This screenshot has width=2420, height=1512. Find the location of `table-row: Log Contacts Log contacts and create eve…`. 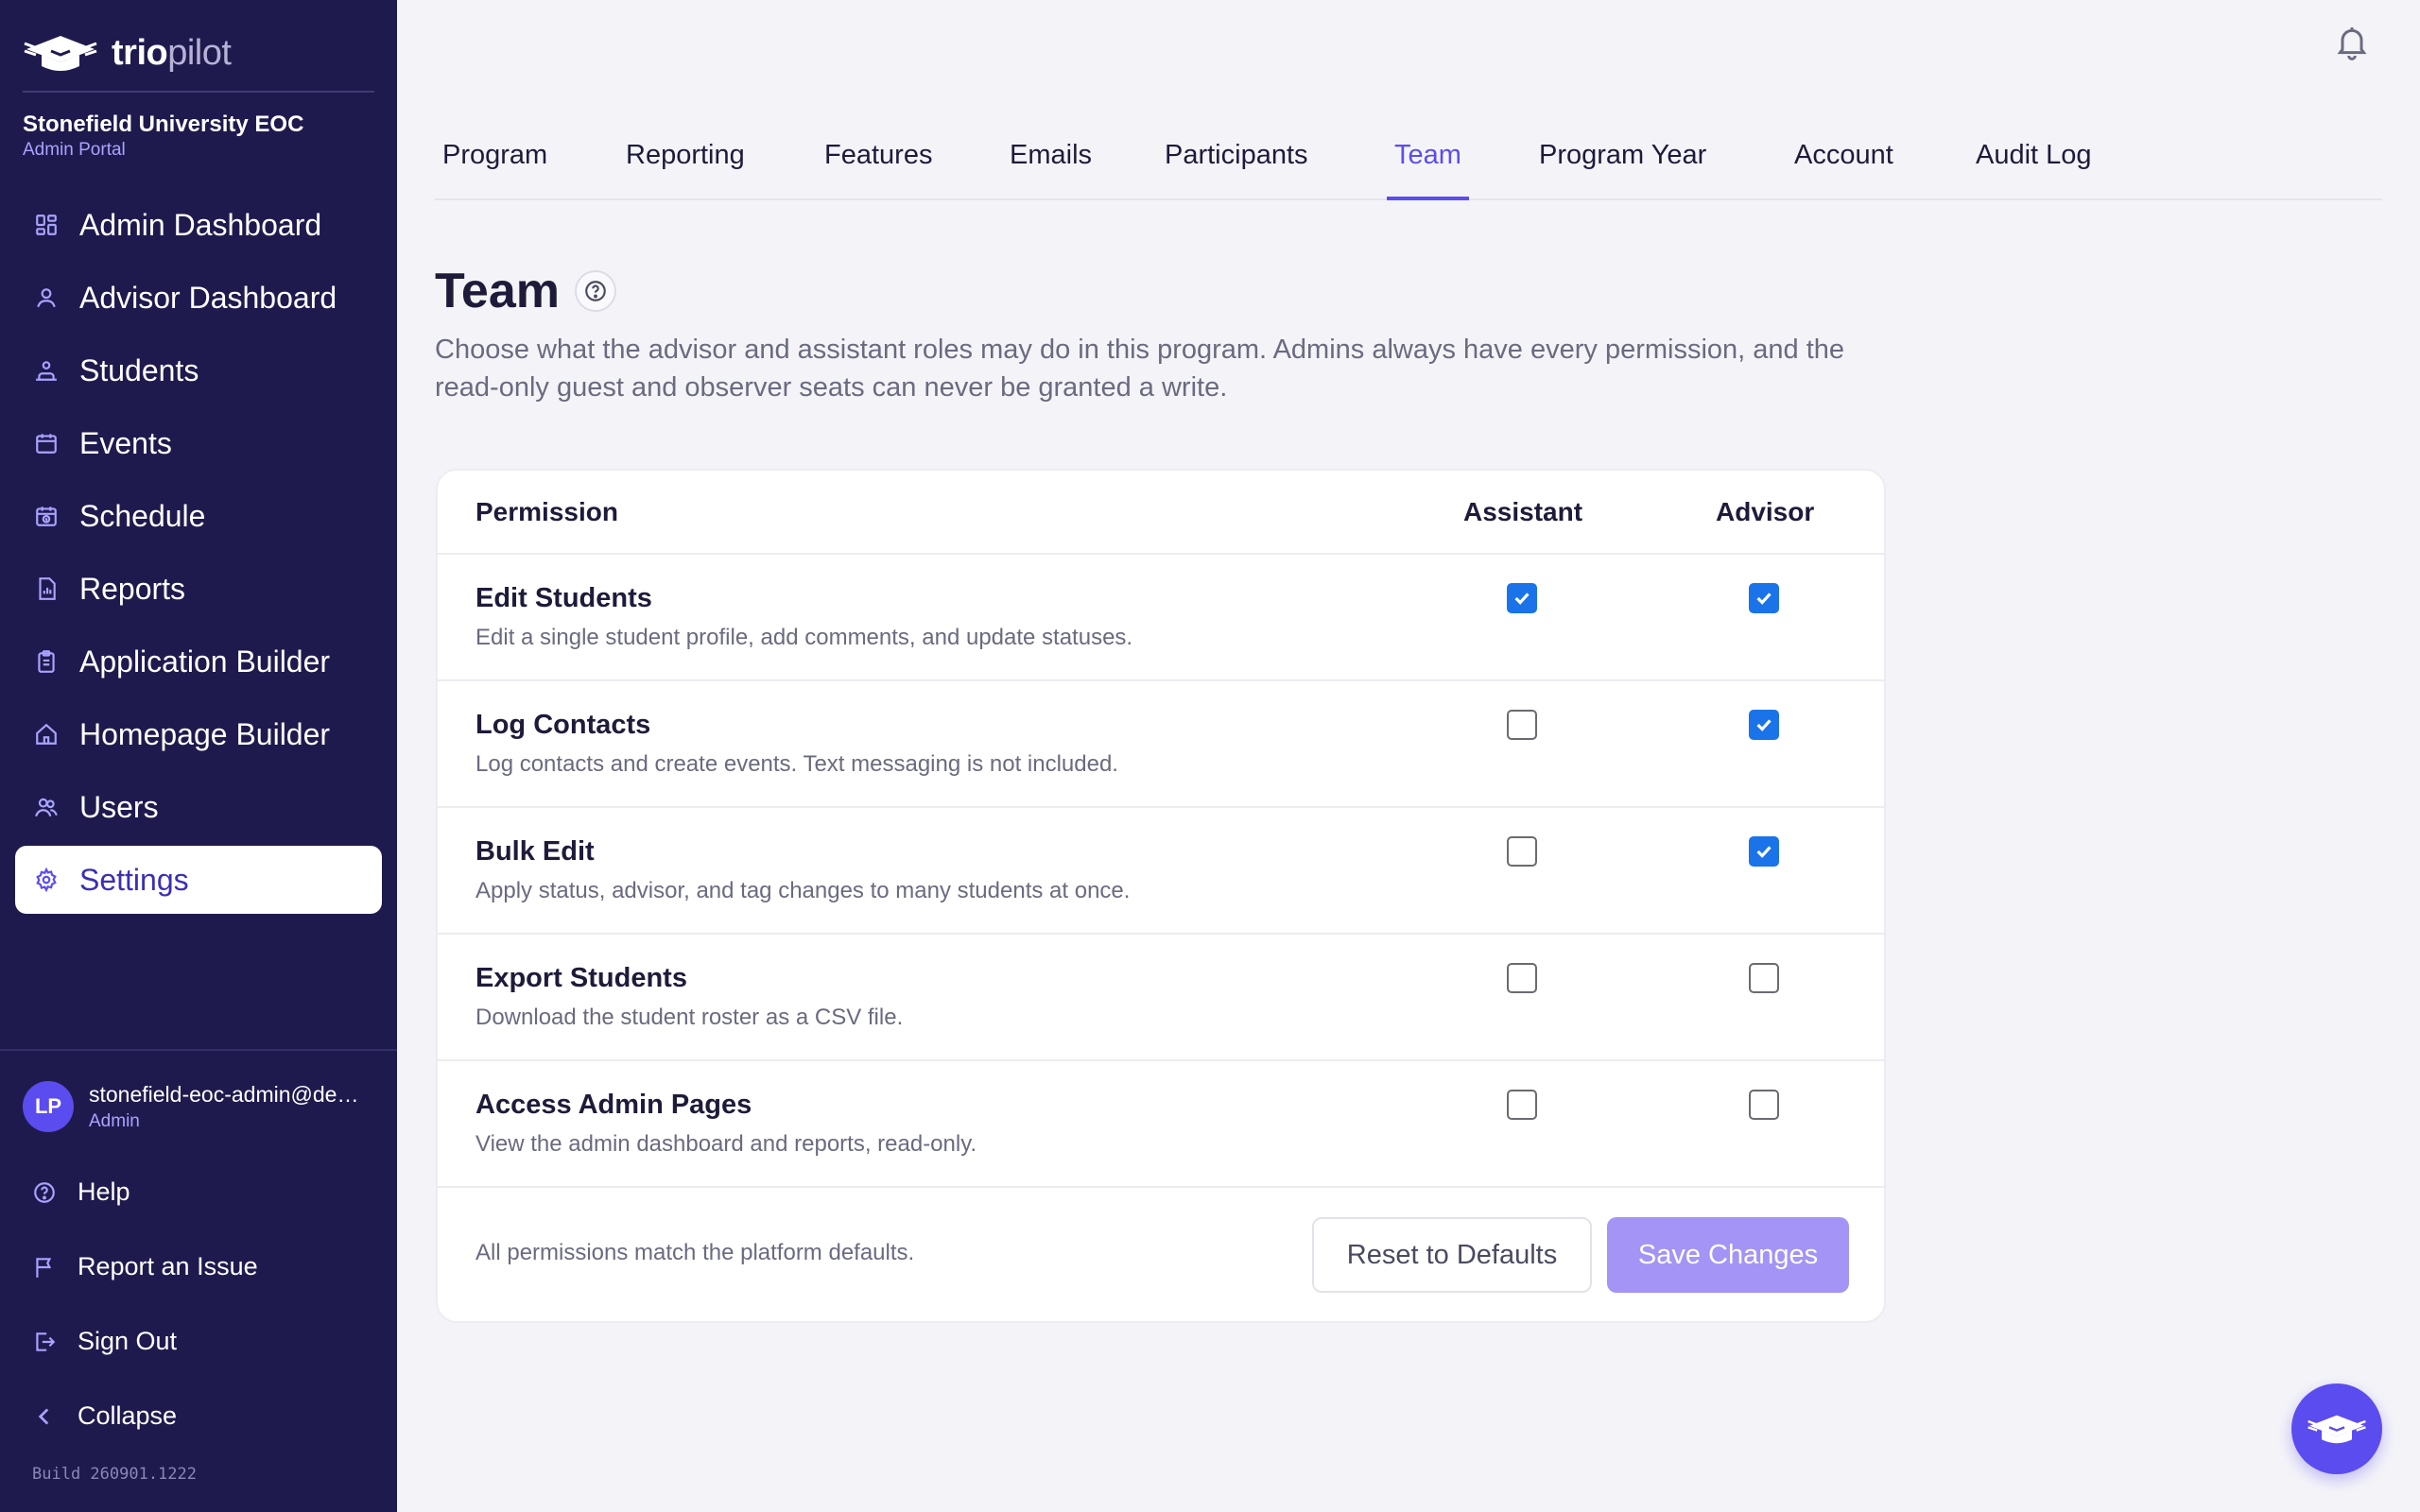

table-row: Log Contacts Log contacts and create eve… is located at coordinates (1161, 744).